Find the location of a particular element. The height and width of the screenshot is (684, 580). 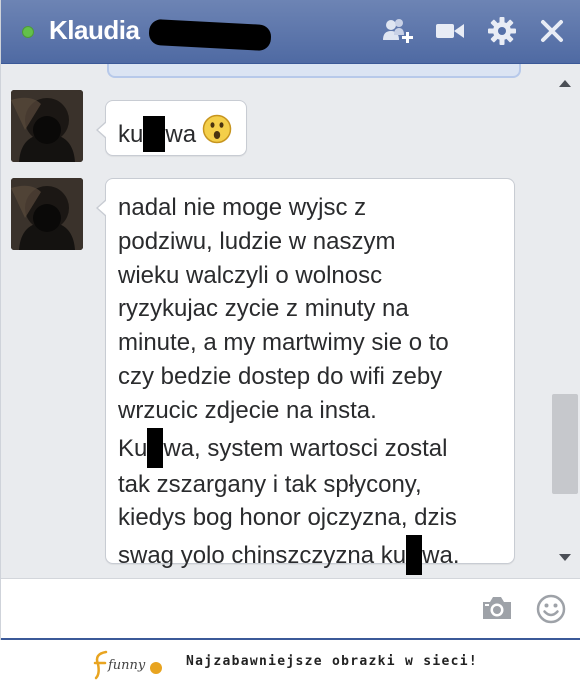

close-icon is located at coordinates (552, 31).